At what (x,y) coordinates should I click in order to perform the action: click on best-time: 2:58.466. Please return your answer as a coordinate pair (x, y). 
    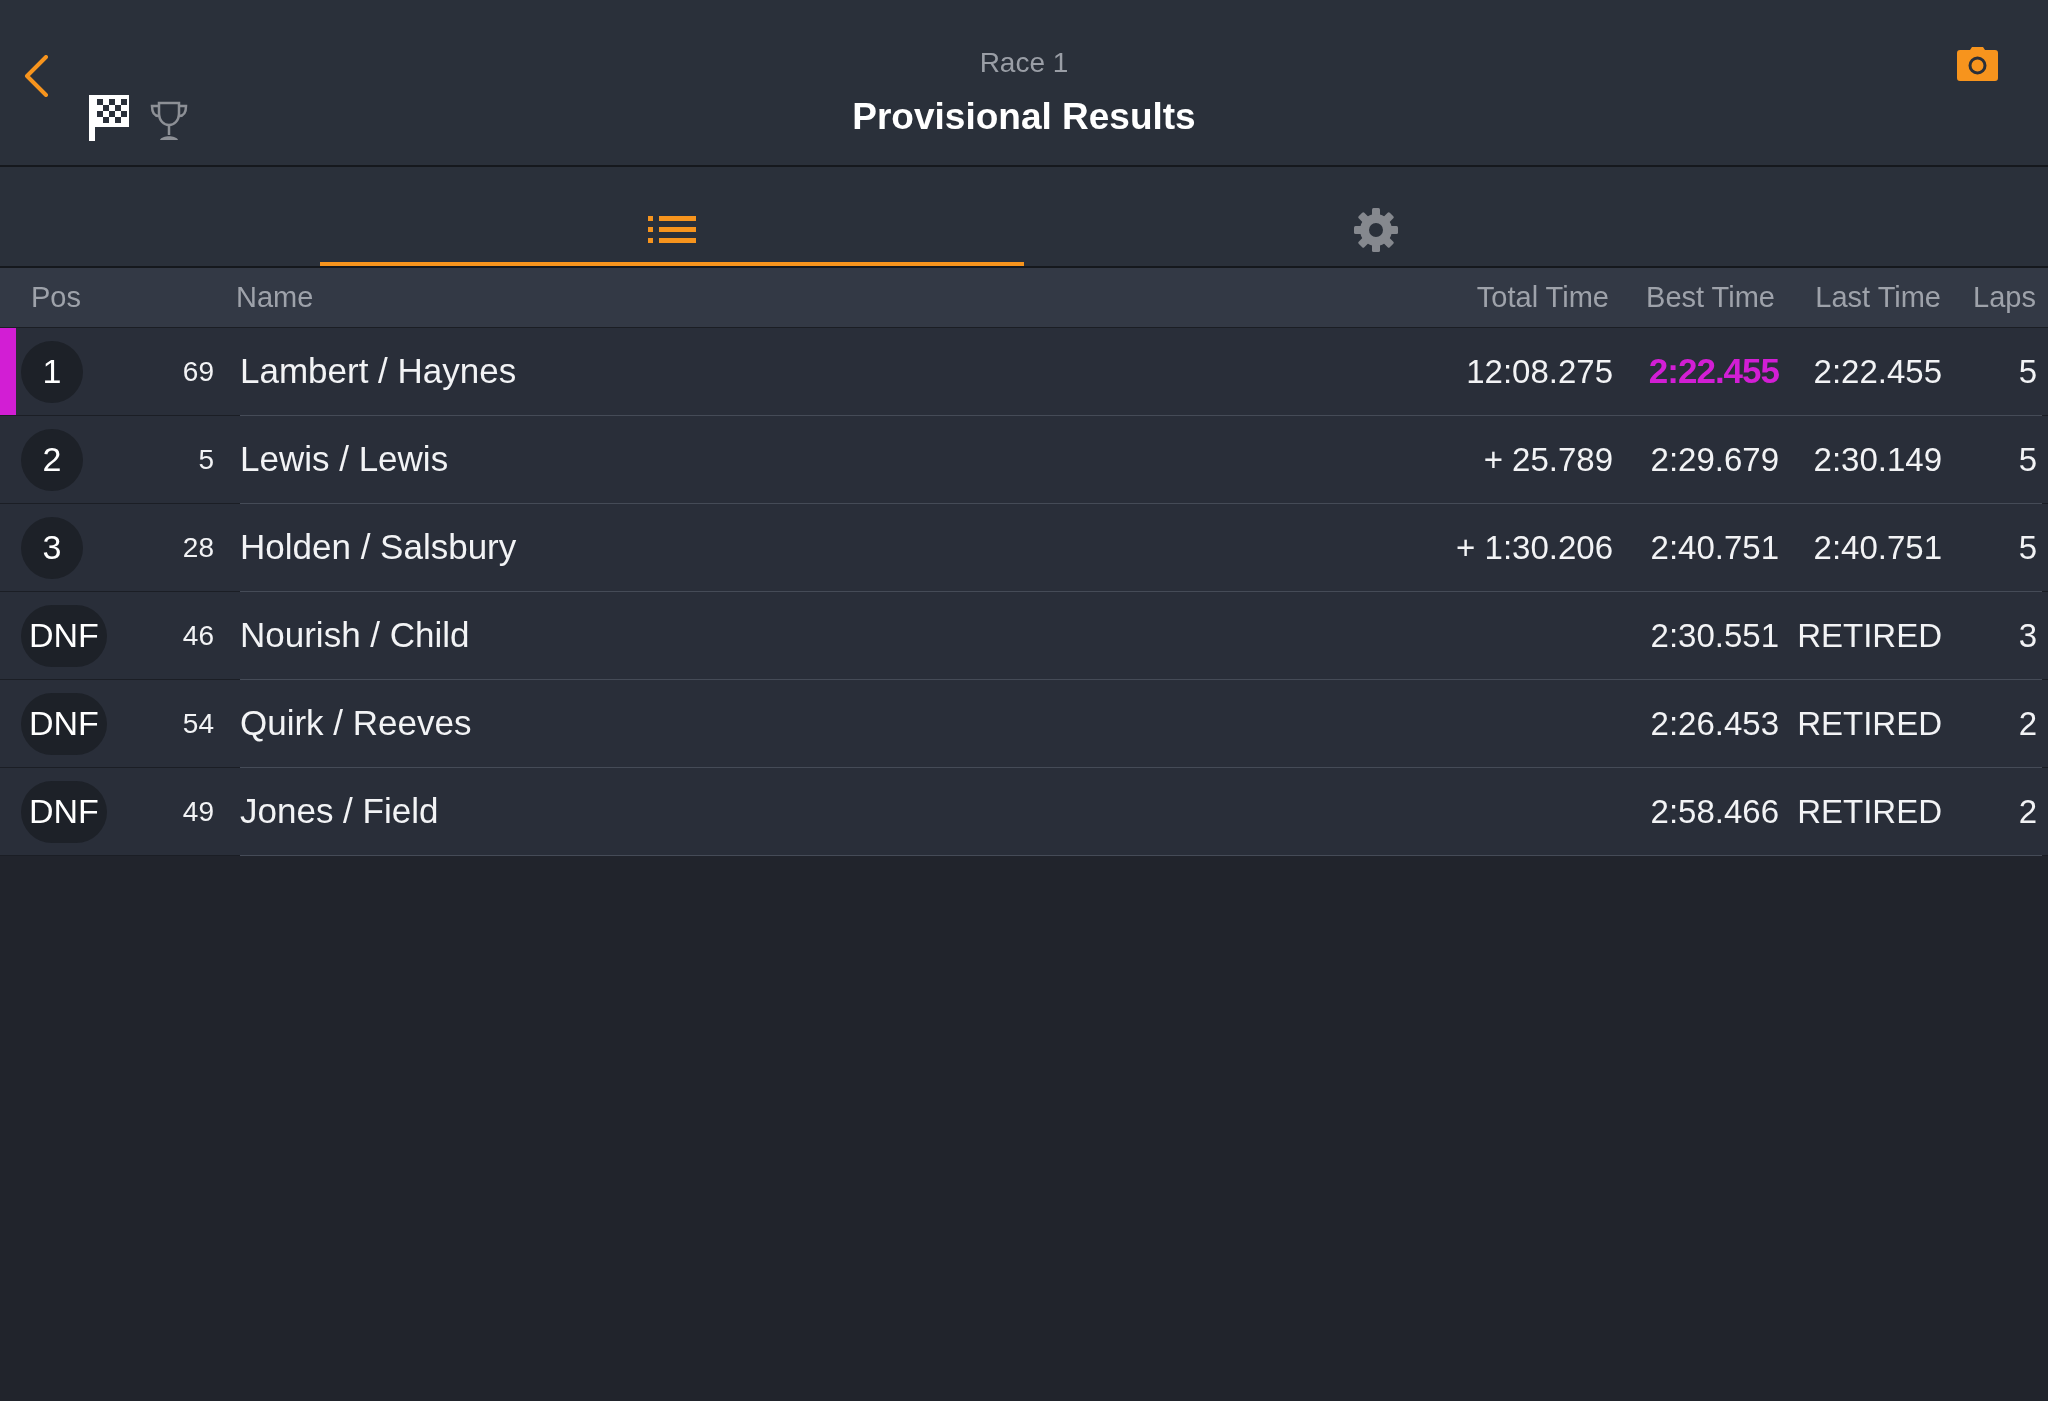
    Looking at the image, I should click on (1714, 811).